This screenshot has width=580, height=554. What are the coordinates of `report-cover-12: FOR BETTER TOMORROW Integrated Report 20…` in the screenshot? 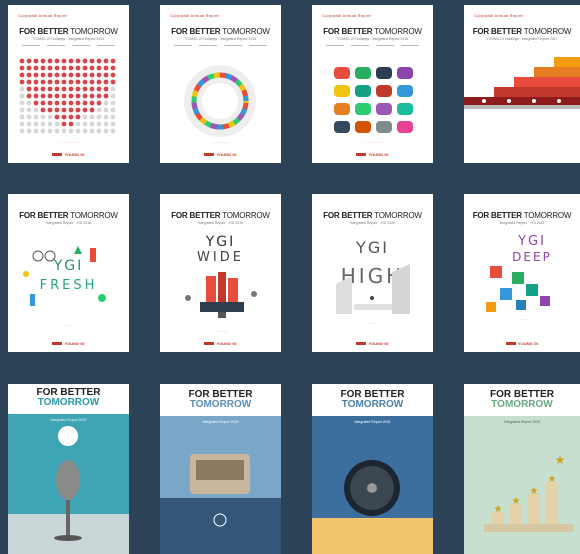 It's located at (522, 469).